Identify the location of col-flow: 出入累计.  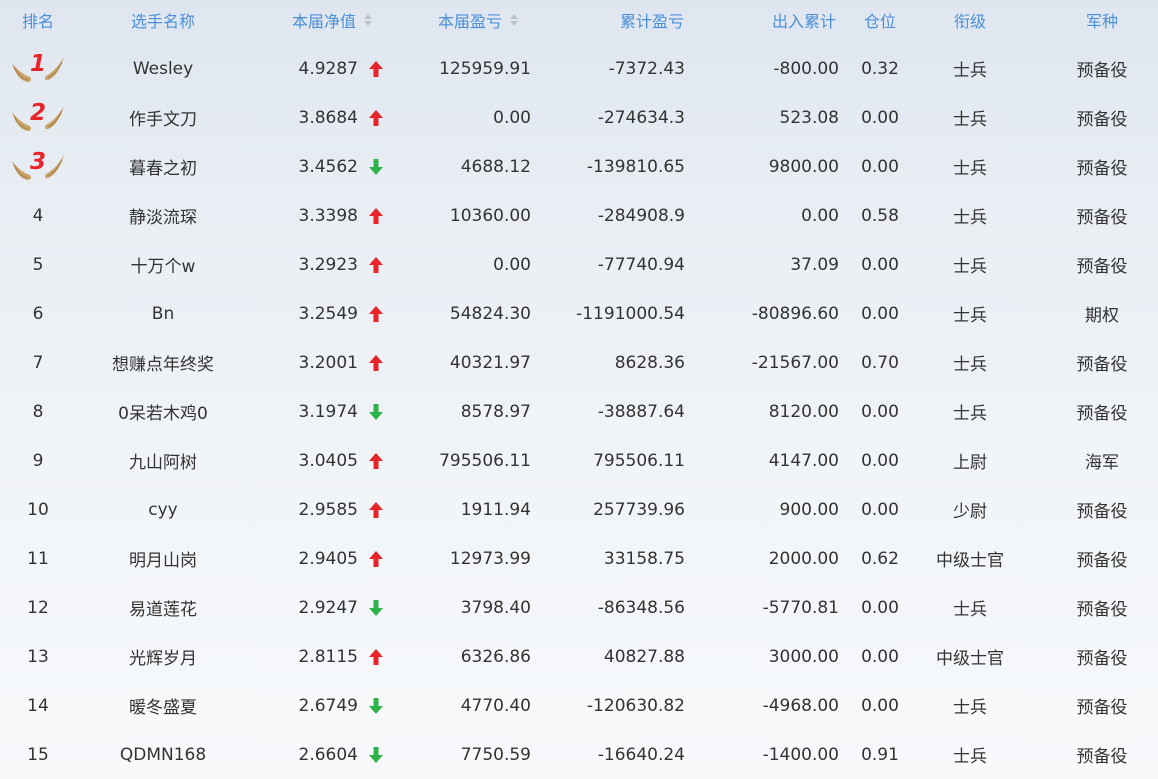
(783, 20).